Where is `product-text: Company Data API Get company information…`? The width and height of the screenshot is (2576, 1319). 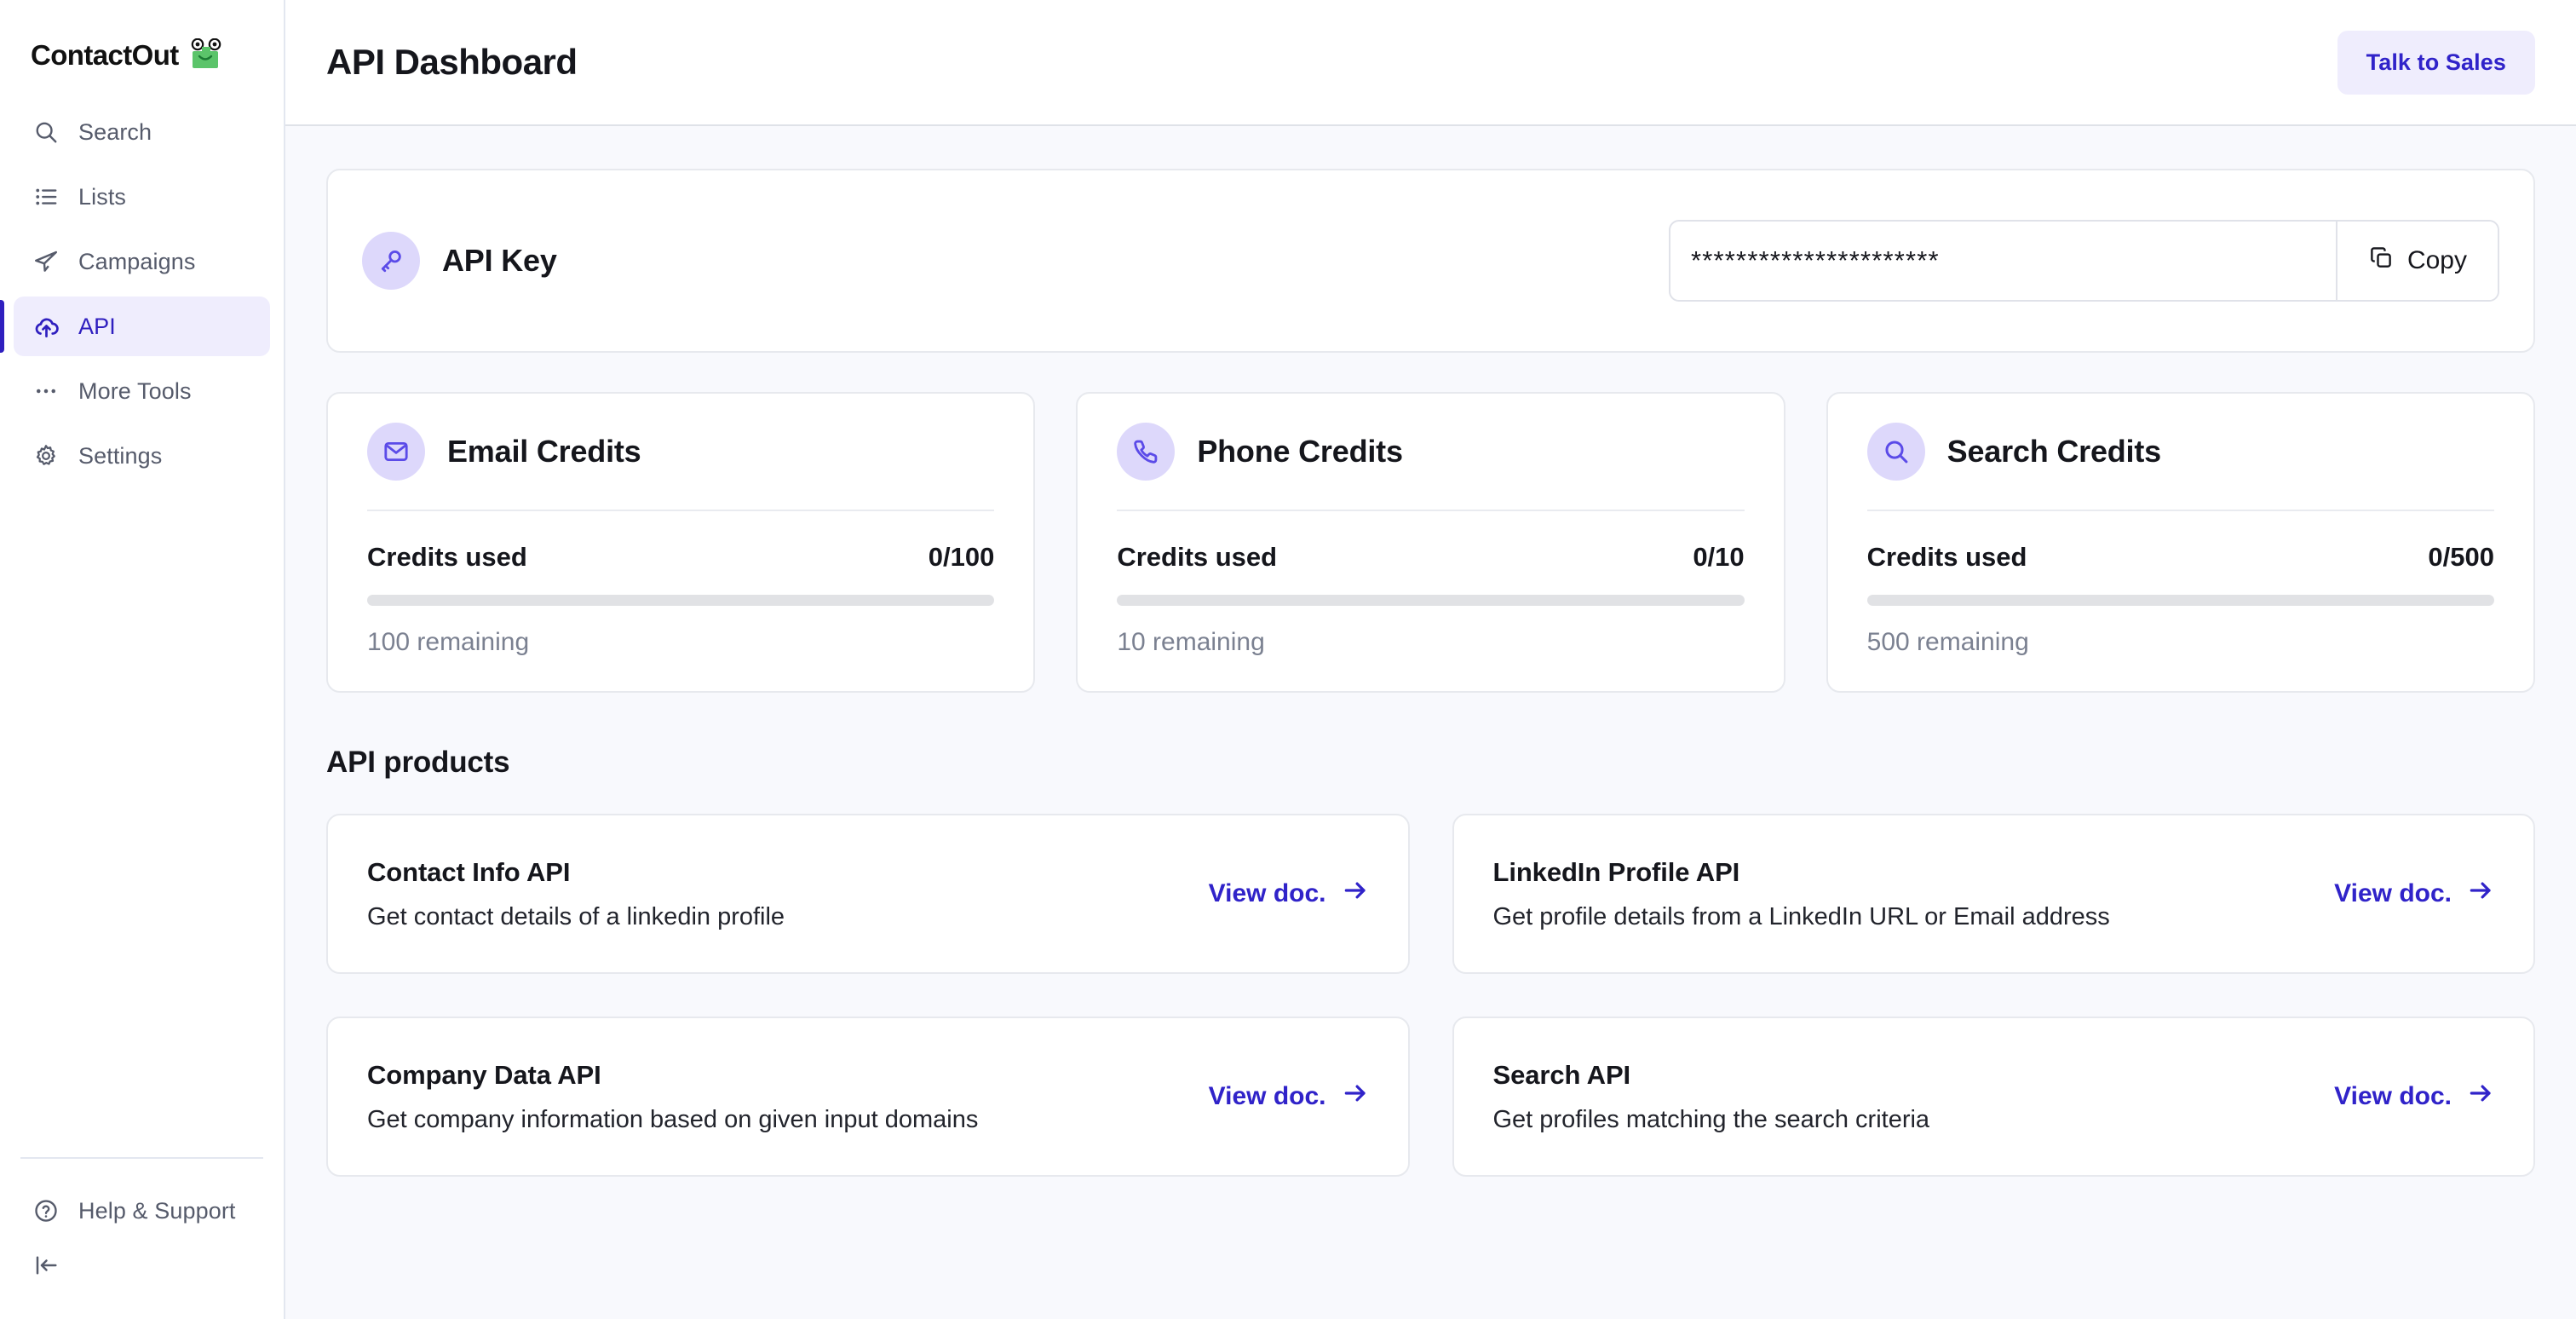
product-text: Company Data API Get company information… is located at coordinates (673, 1097).